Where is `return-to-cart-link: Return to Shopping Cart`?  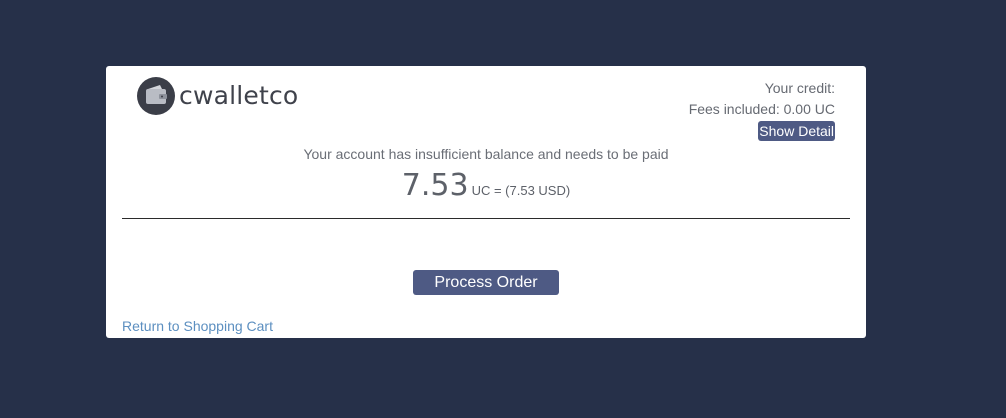 return-to-cart-link: Return to Shopping Cart is located at coordinates (197, 326).